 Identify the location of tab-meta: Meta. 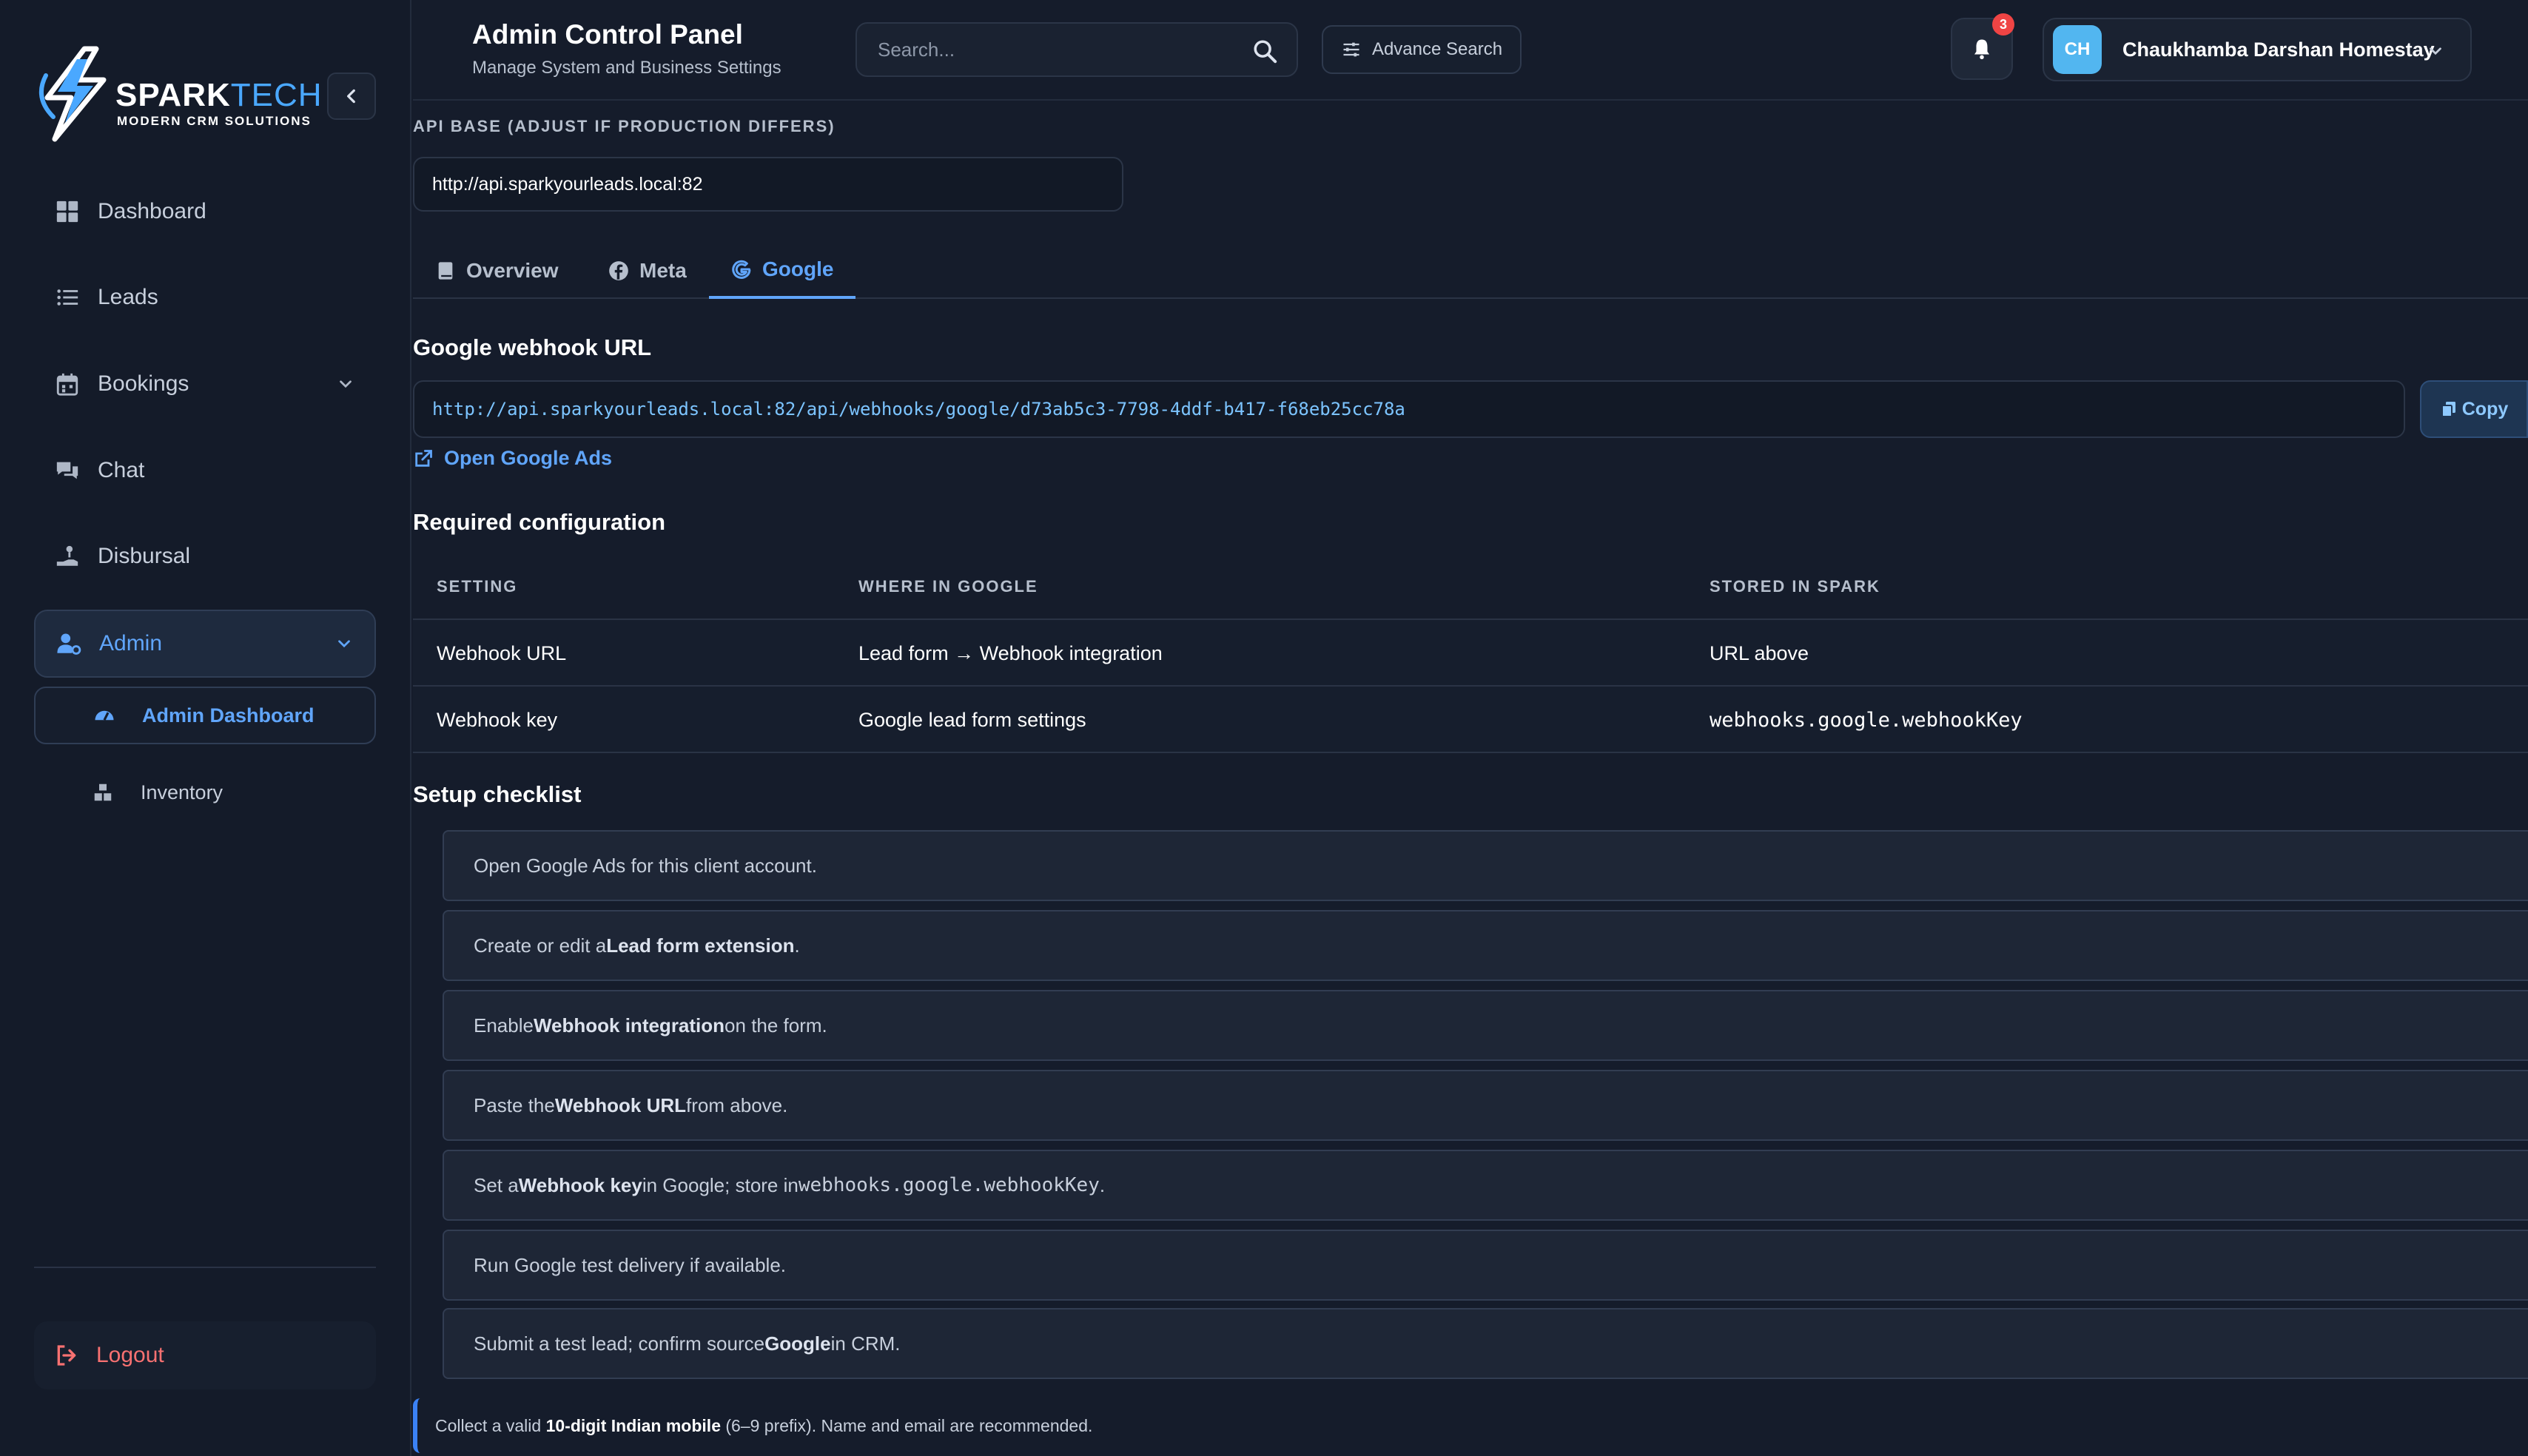
(648, 271).